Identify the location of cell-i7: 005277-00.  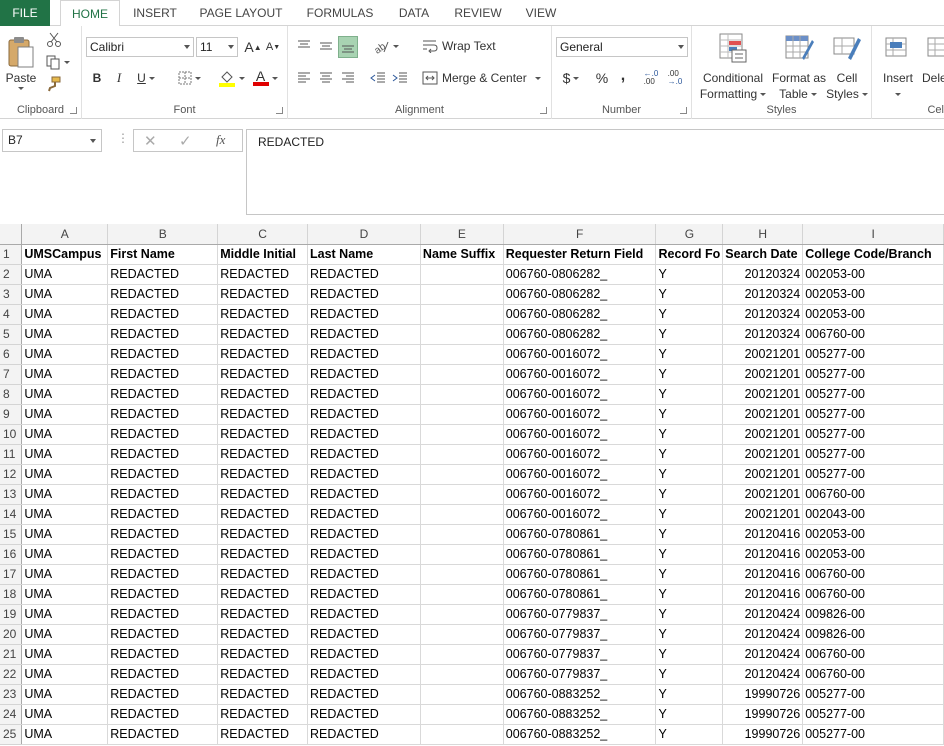
(873, 374).